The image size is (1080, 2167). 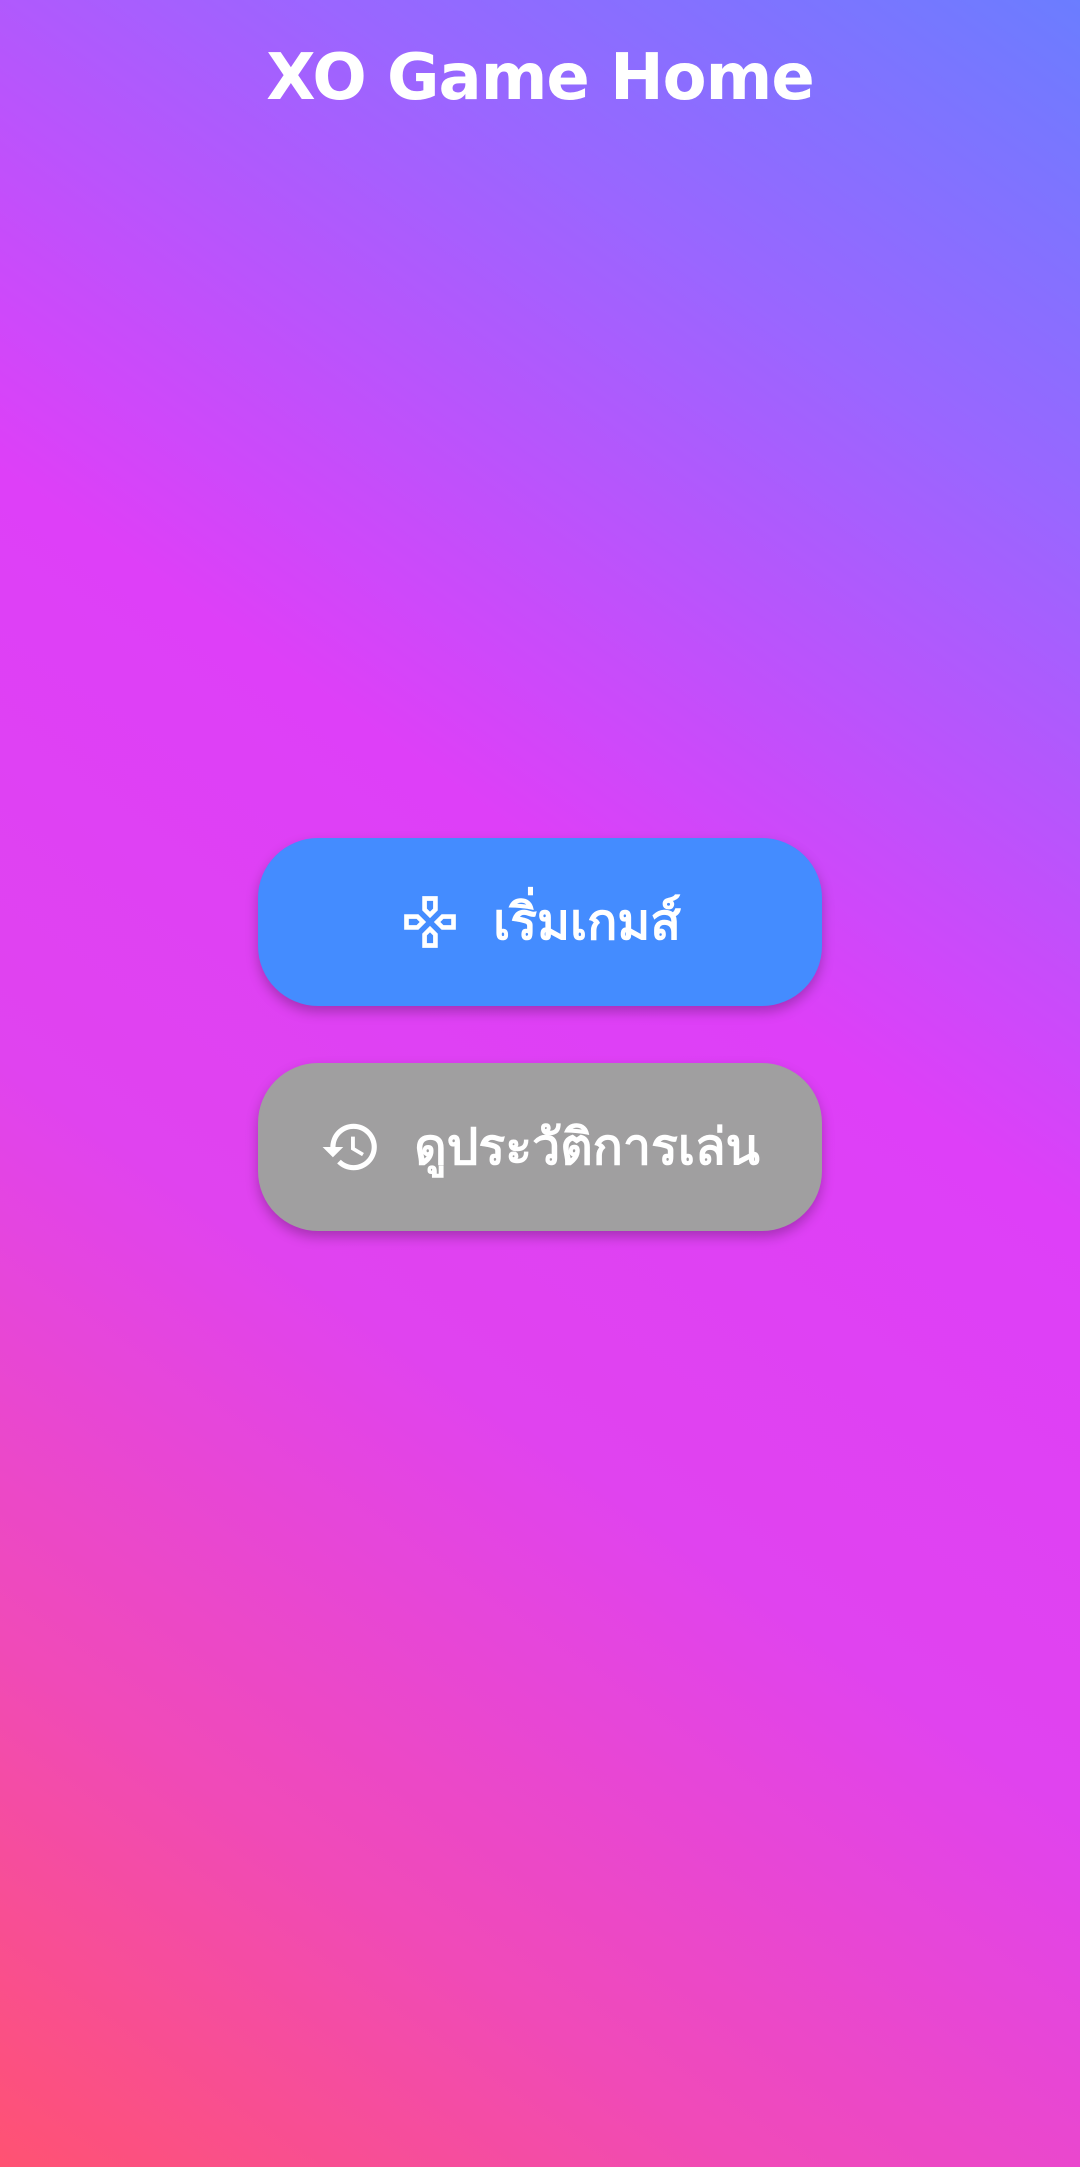 I want to click on history-icon, so click(x=351, y=1147).